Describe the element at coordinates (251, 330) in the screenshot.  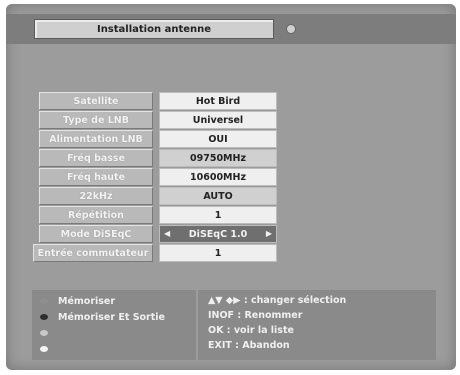
I see `help-line: OK : voir la liste` at that location.